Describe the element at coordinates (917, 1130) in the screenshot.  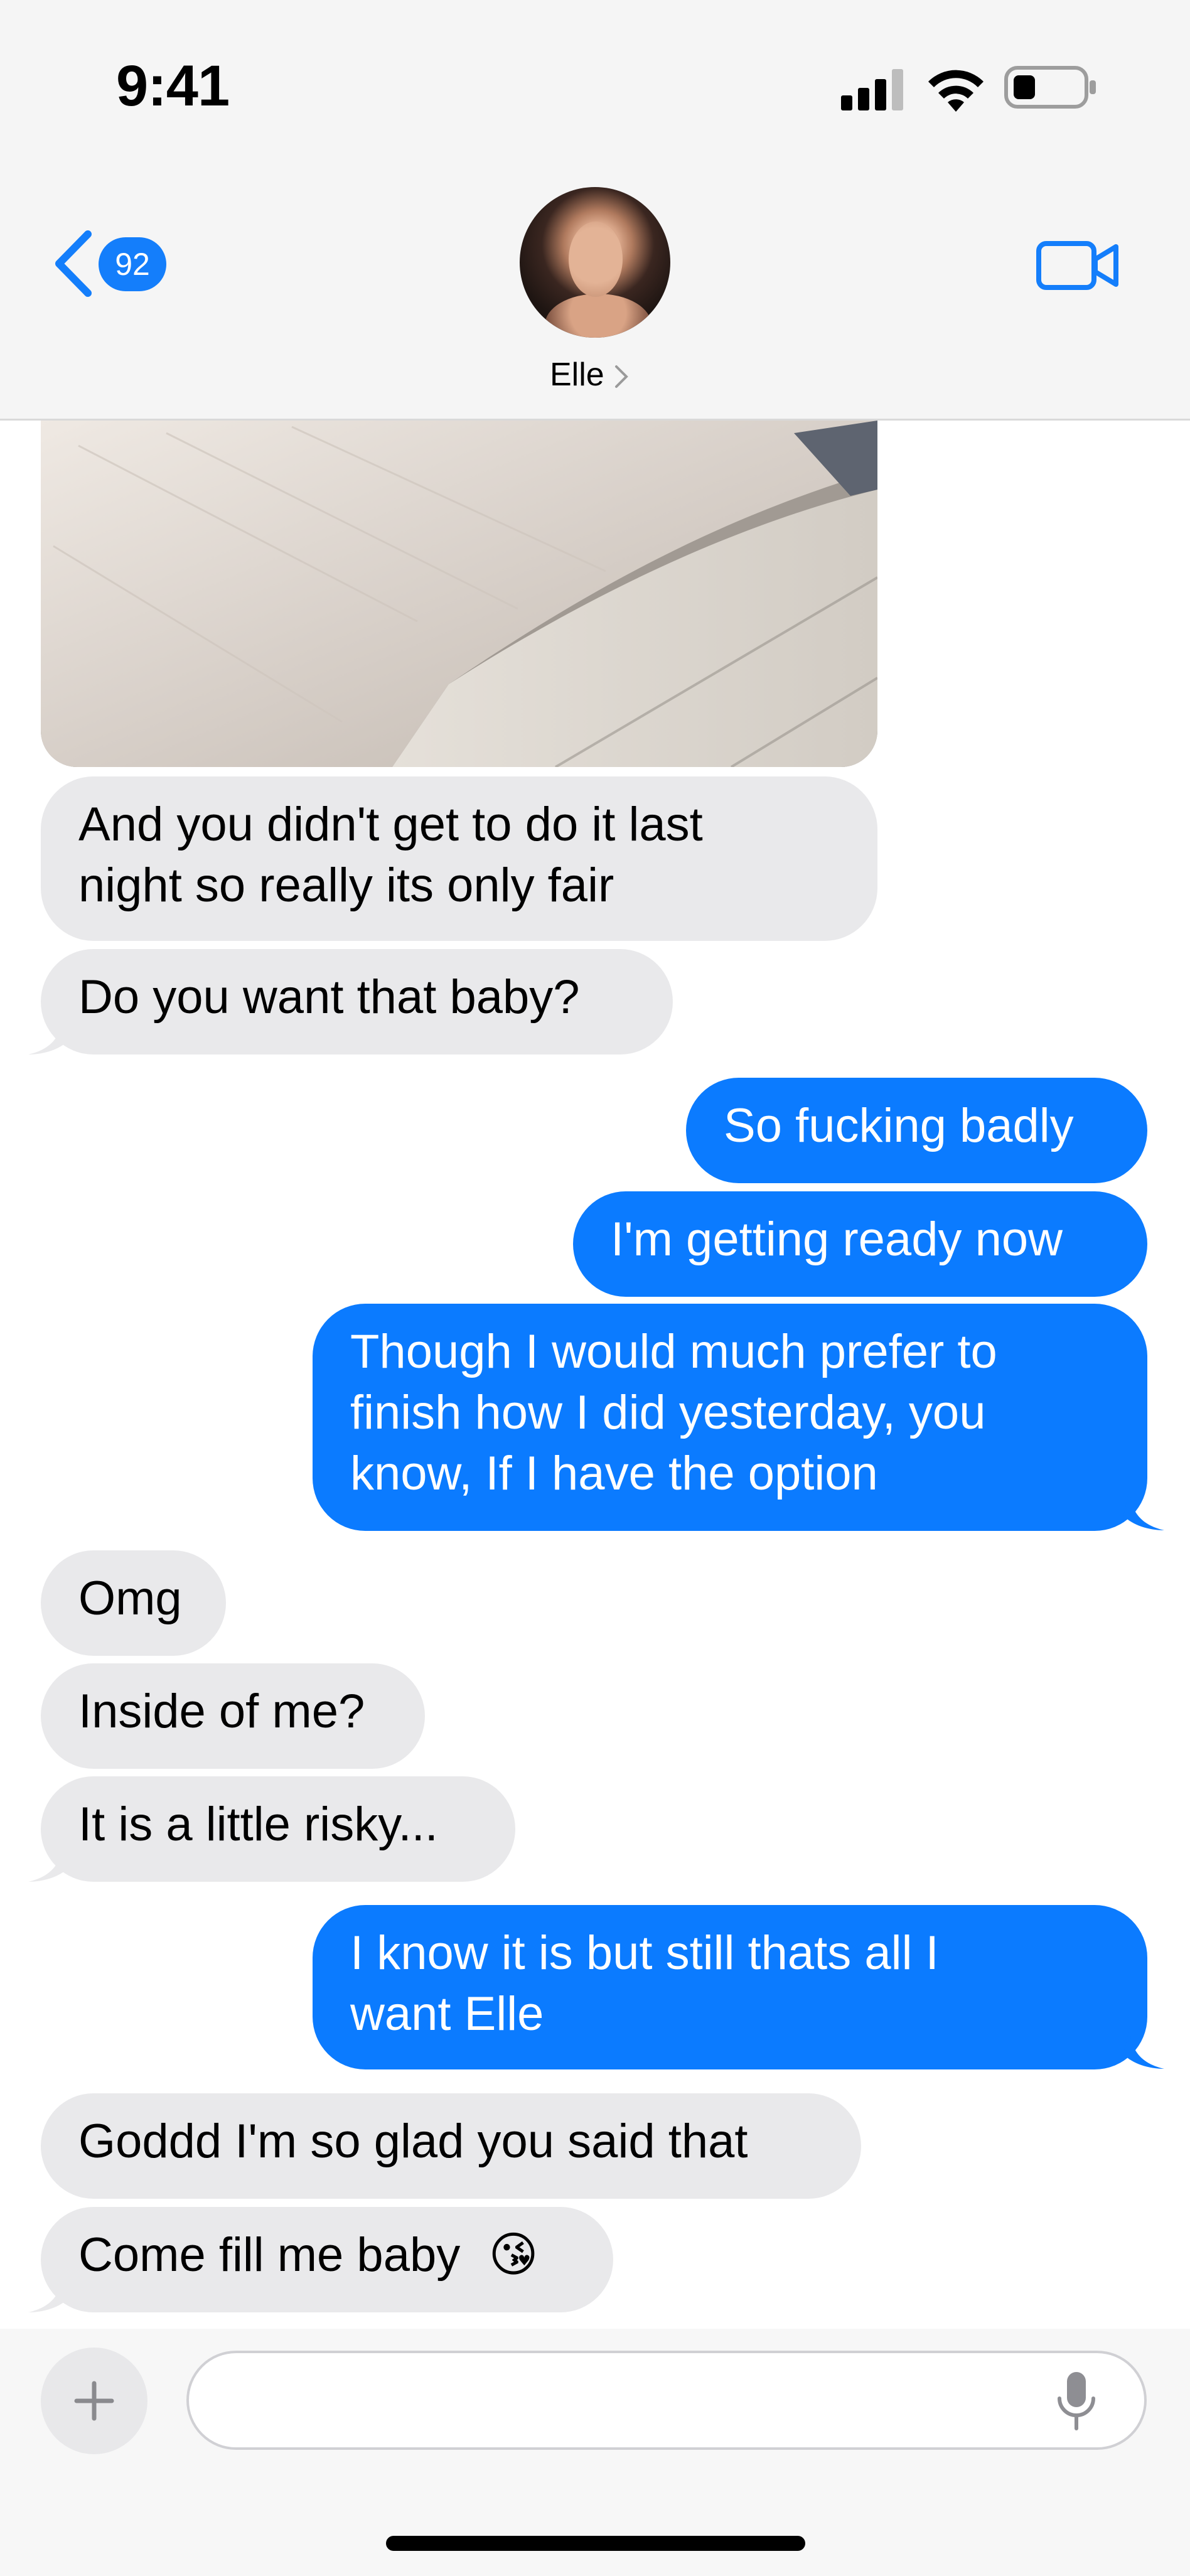
I see `outgoing-message: So fucking badly` at that location.